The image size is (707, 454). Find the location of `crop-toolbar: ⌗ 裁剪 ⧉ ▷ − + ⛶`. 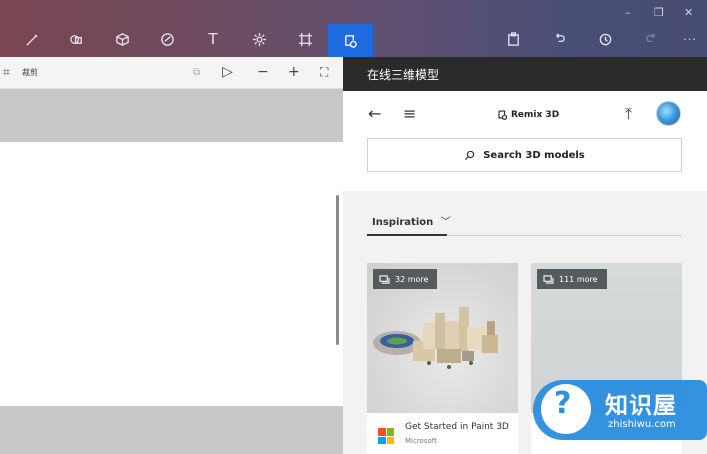

crop-toolbar: ⌗ 裁剪 ⧉ ▷ − + ⛶ is located at coordinates (171, 73).